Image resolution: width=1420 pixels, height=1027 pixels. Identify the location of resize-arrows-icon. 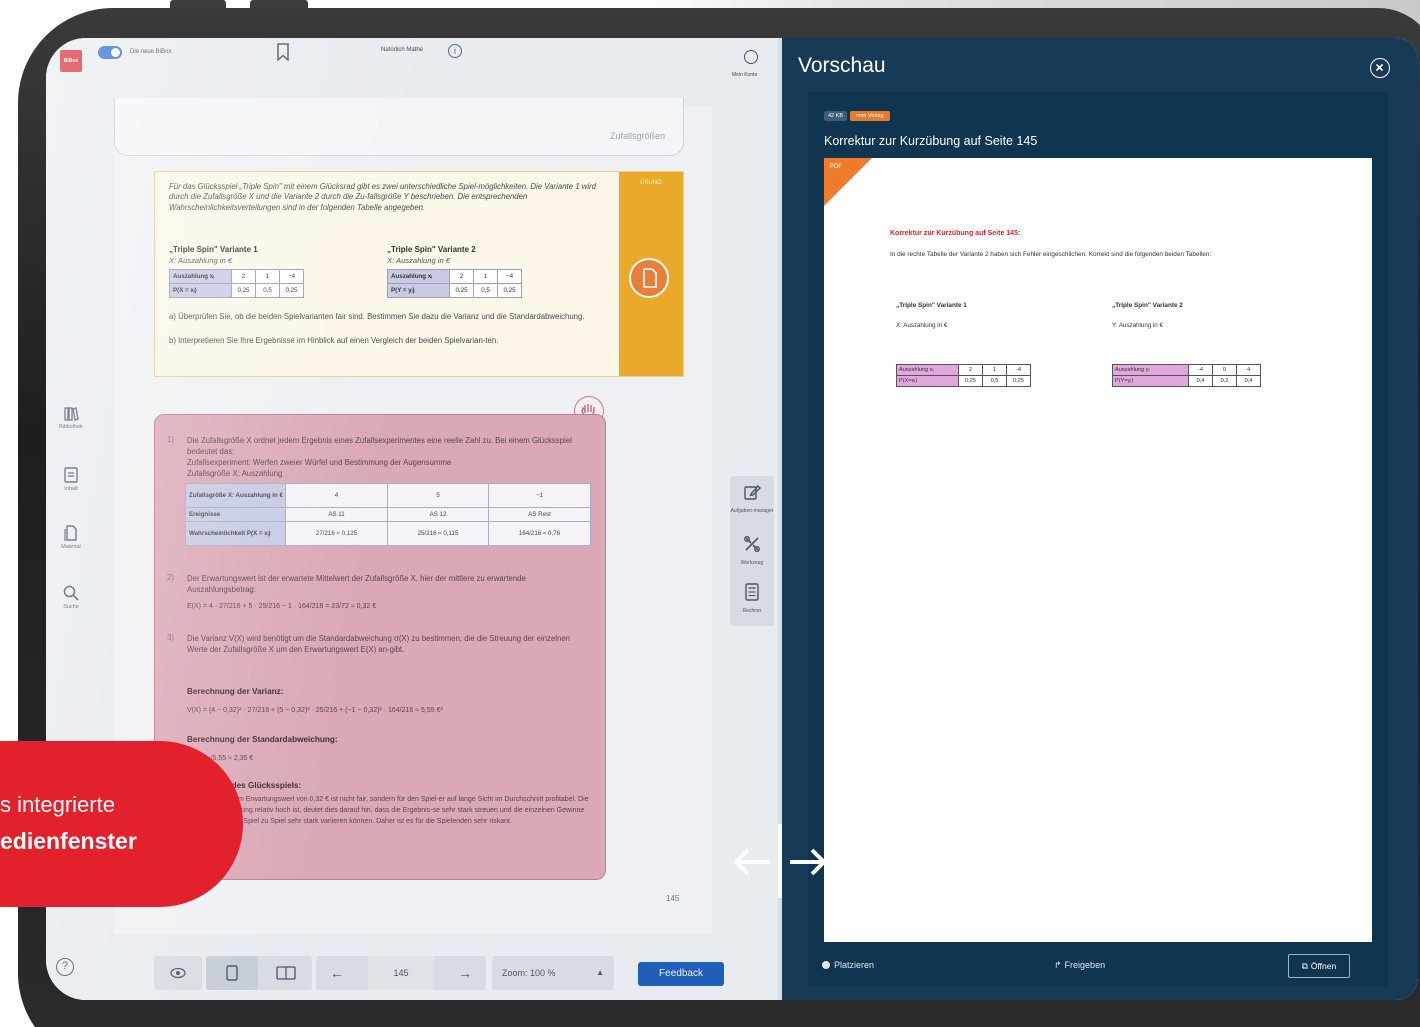
(780, 860).